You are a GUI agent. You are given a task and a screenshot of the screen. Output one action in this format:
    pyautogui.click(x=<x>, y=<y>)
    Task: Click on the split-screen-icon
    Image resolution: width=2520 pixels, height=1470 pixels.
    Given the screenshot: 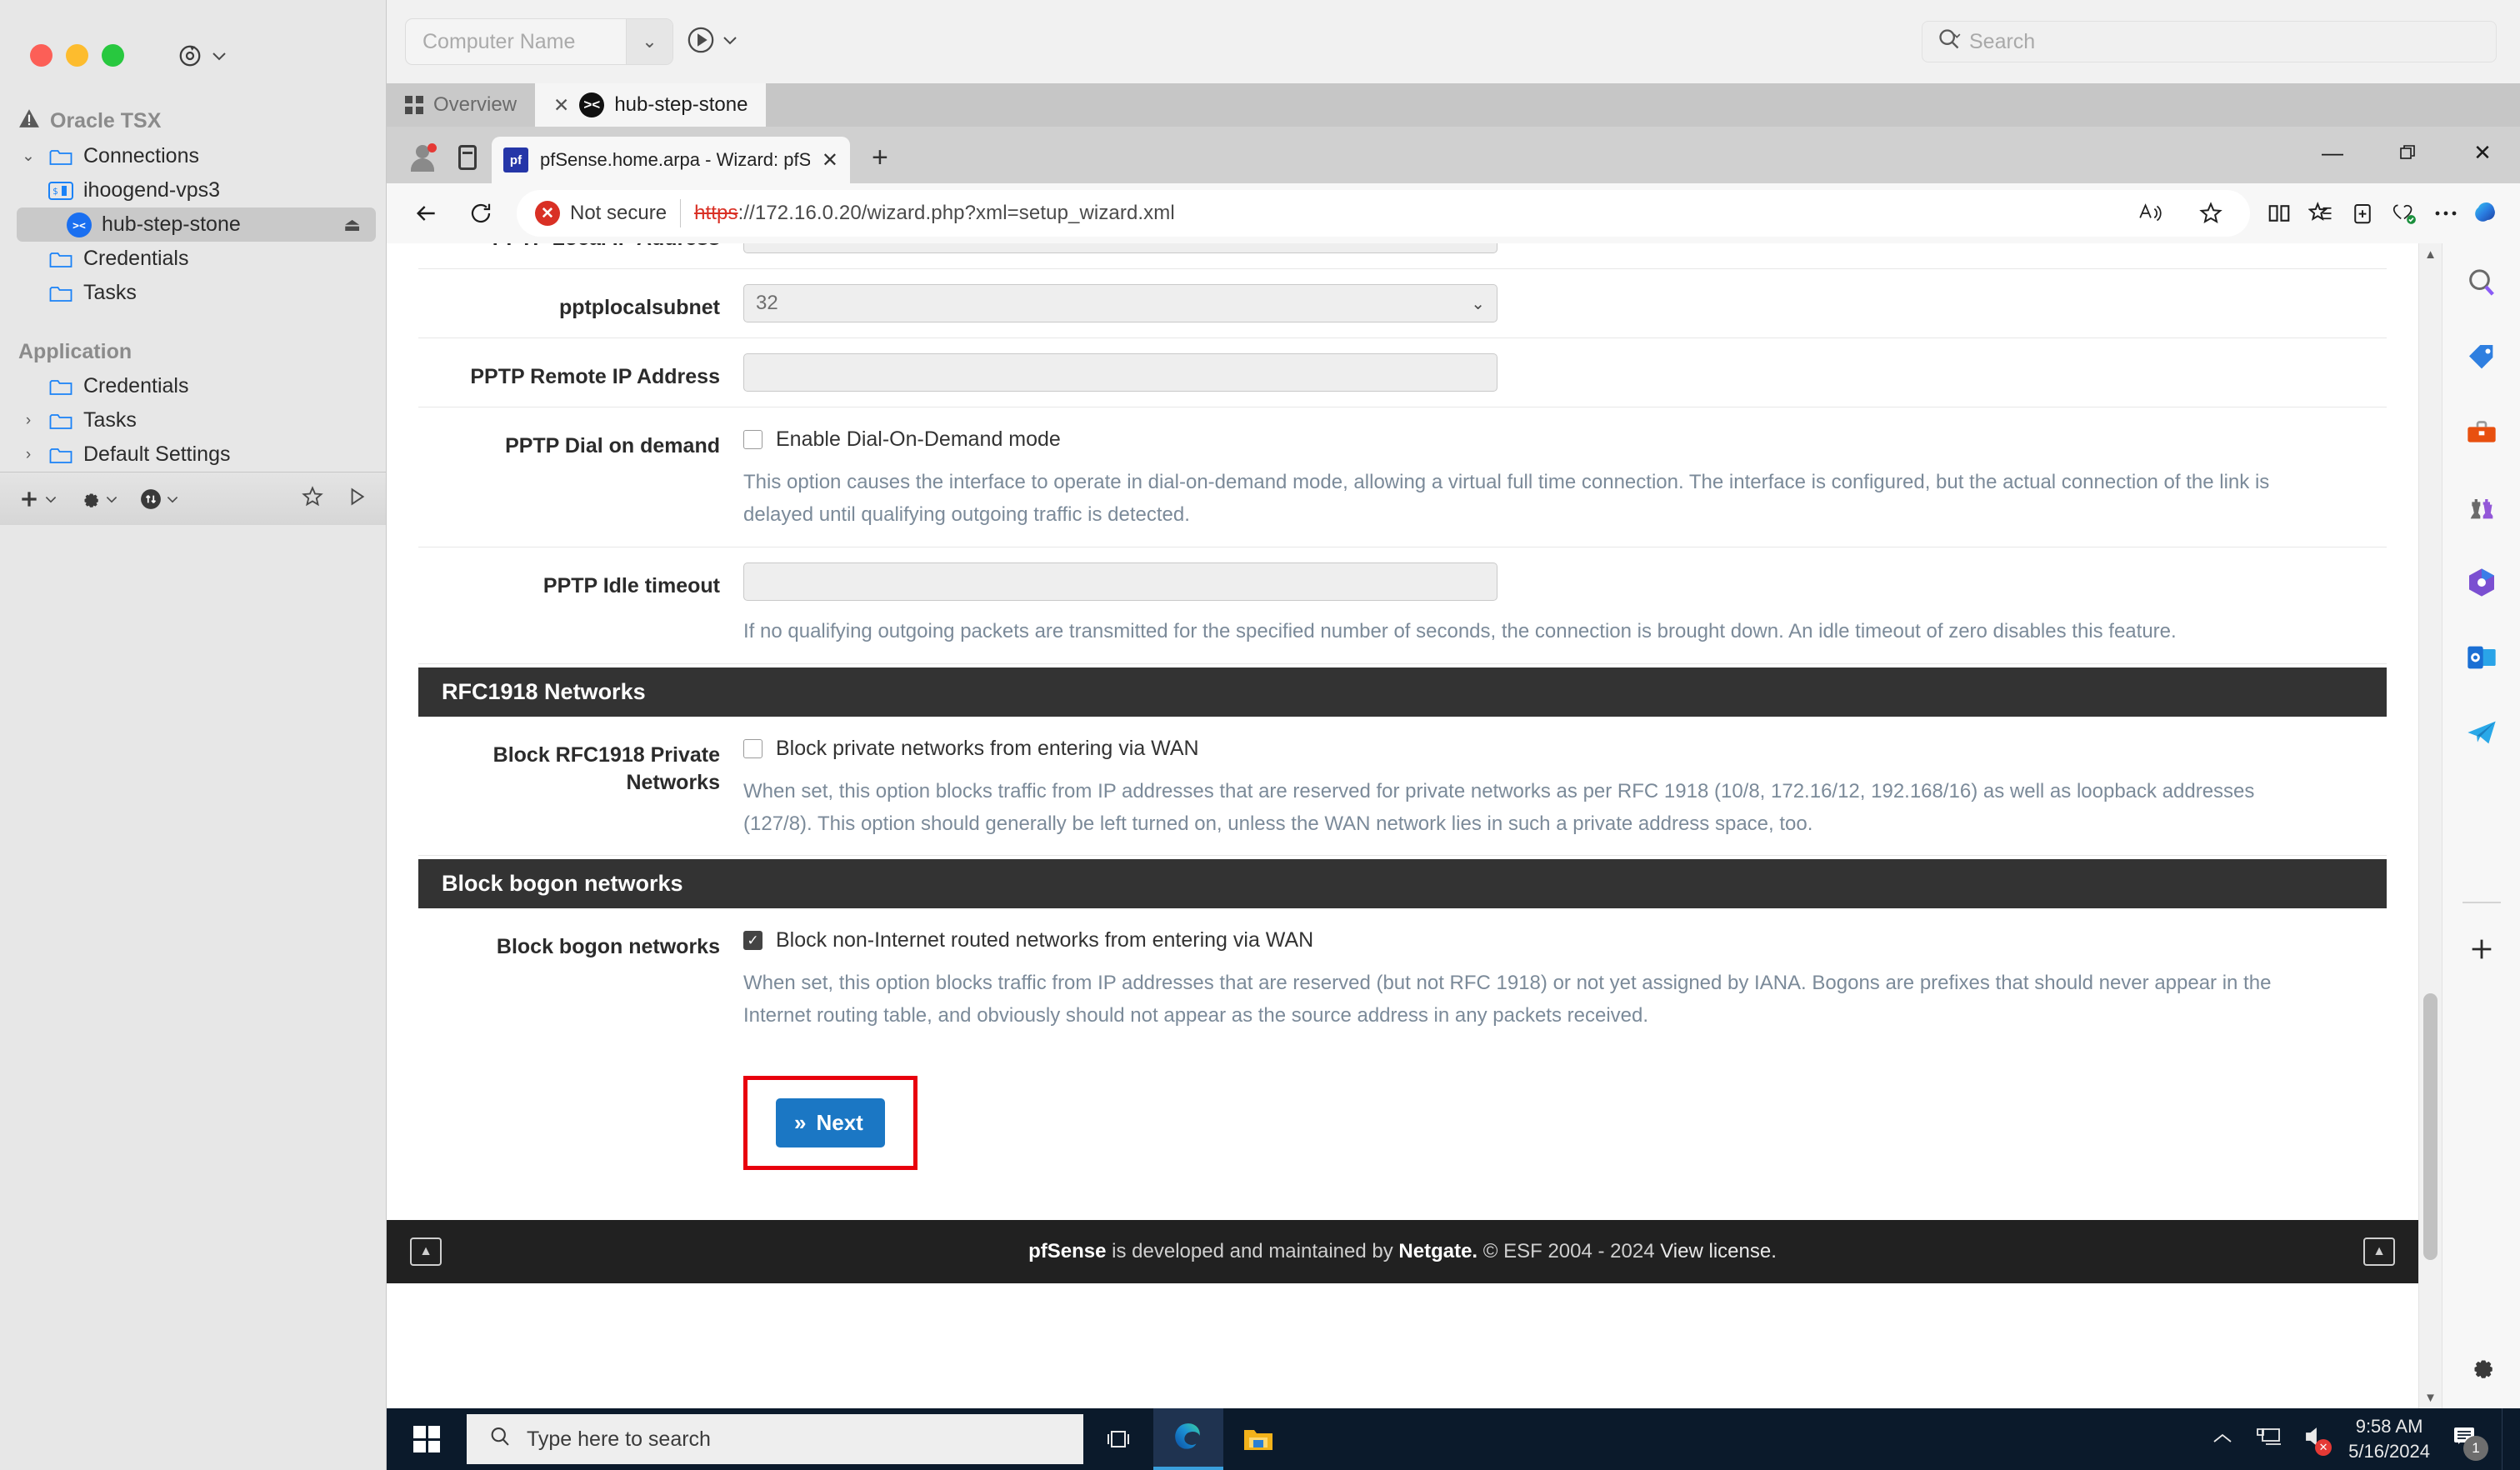 What is the action you would take?
    pyautogui.click(x=2279, y=213)
    